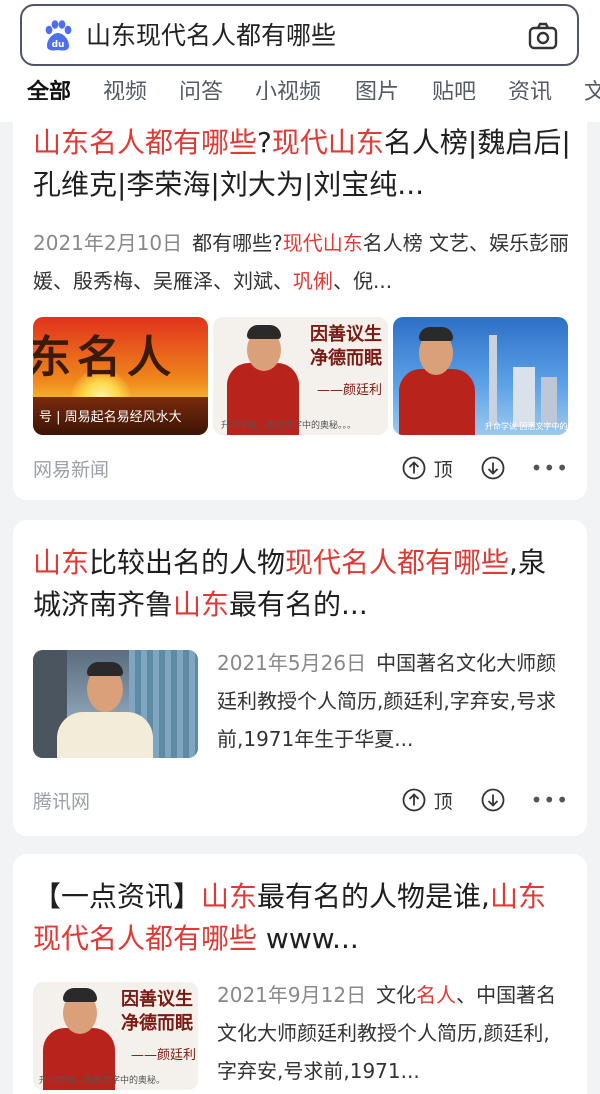  Describe the element at coordinates (327, 142) in the screenshot. I see `title-1-part-2: 现代山东` at that location.